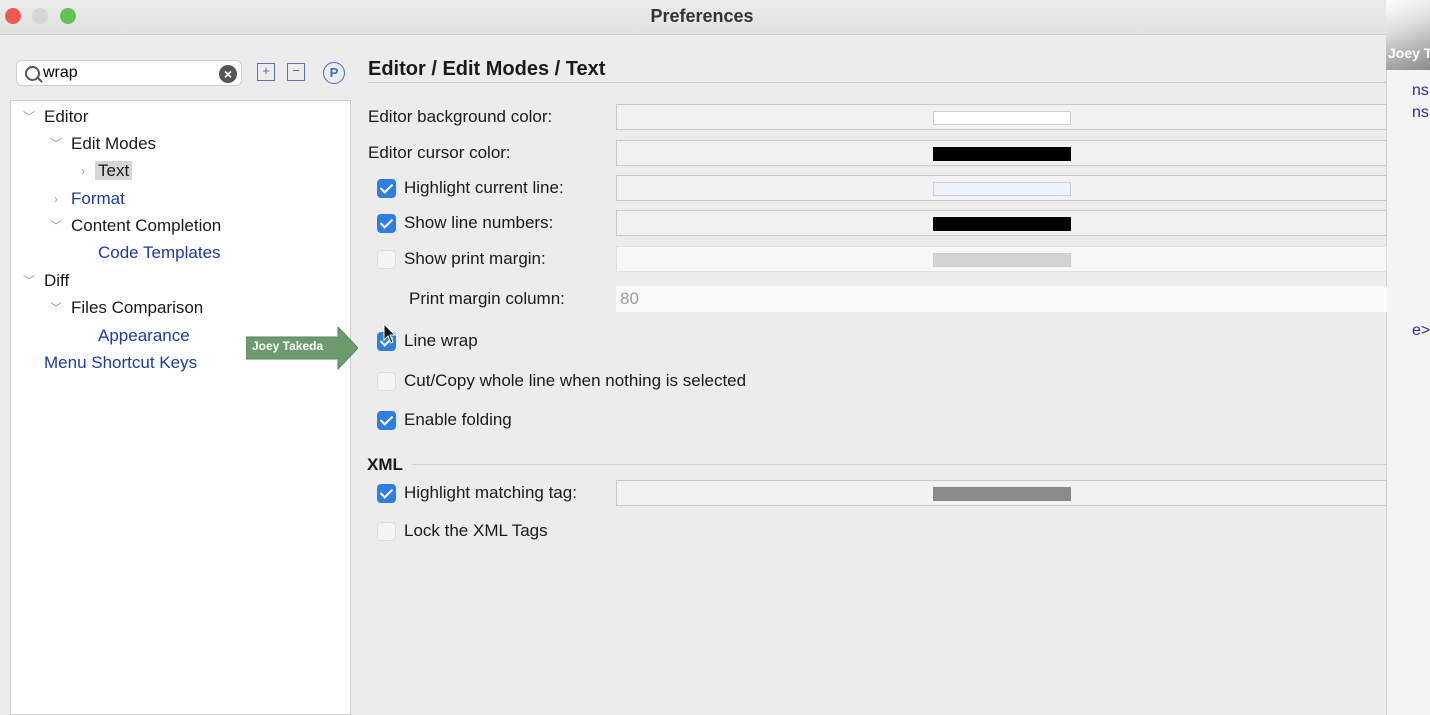 The image size is (1430, 715). I want to click on highlight-tag-checkbox, so click(386, 493).